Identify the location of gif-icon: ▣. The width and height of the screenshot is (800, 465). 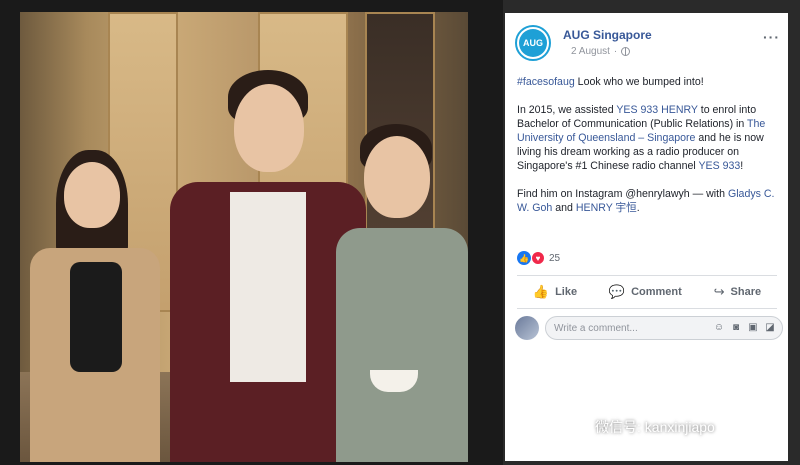
(753, 328).